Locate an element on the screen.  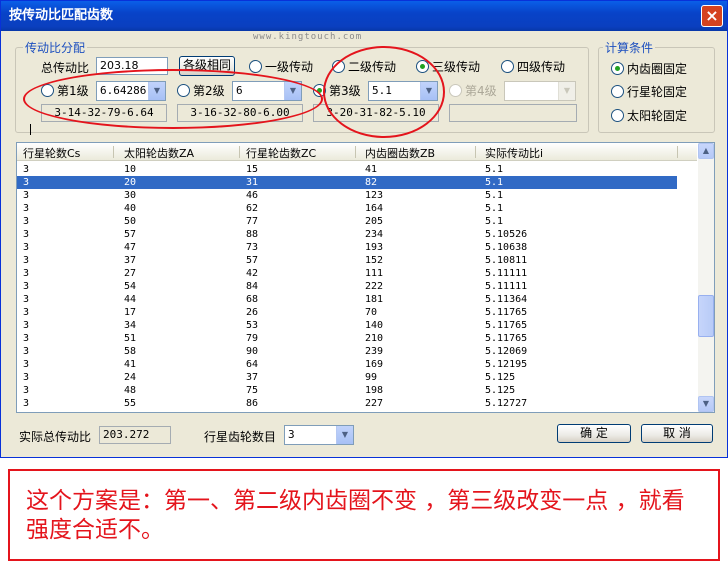
scroll-thumb is located at coordinates (706, 316).